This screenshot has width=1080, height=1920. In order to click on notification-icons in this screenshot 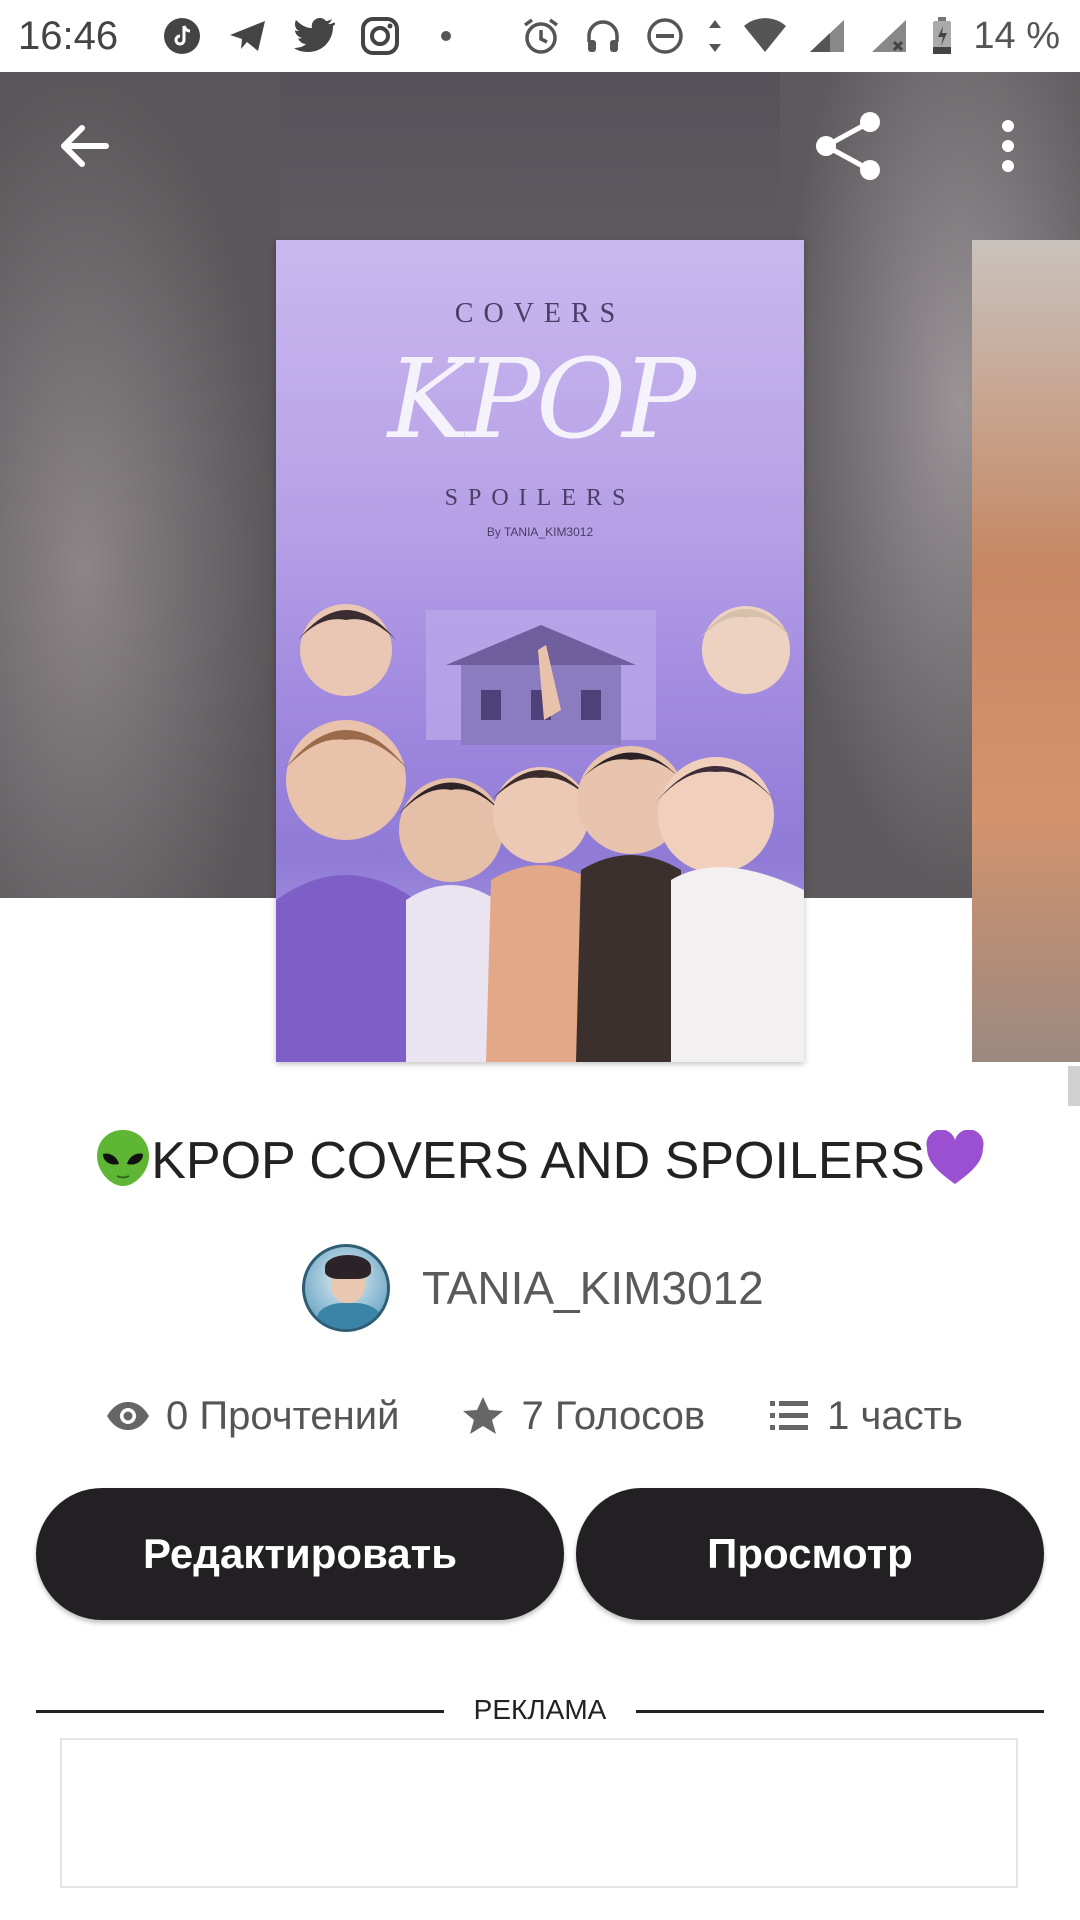, I will do `click(314, 36)`.